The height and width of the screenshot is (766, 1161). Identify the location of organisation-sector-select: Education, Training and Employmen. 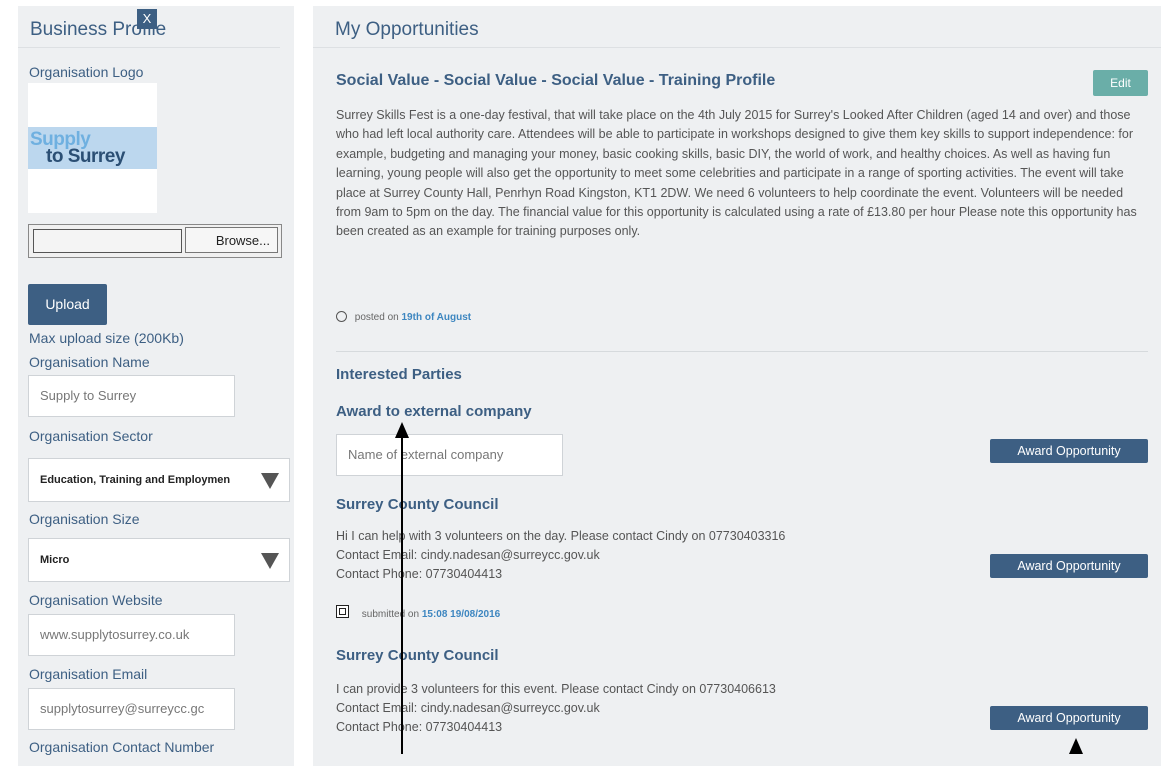
(159, 480).